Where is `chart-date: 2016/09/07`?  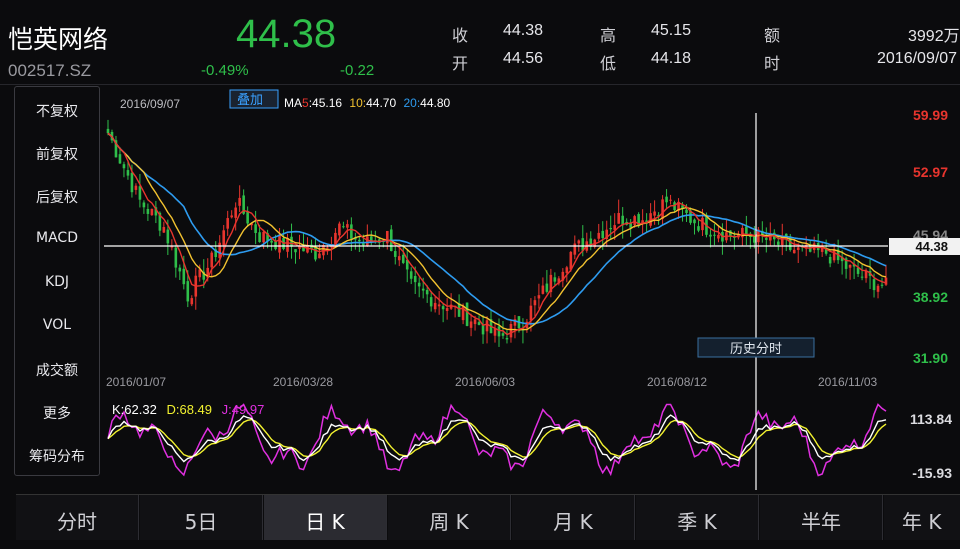 chart-date: 2016/09/07 is located at coordinates (150, 104).